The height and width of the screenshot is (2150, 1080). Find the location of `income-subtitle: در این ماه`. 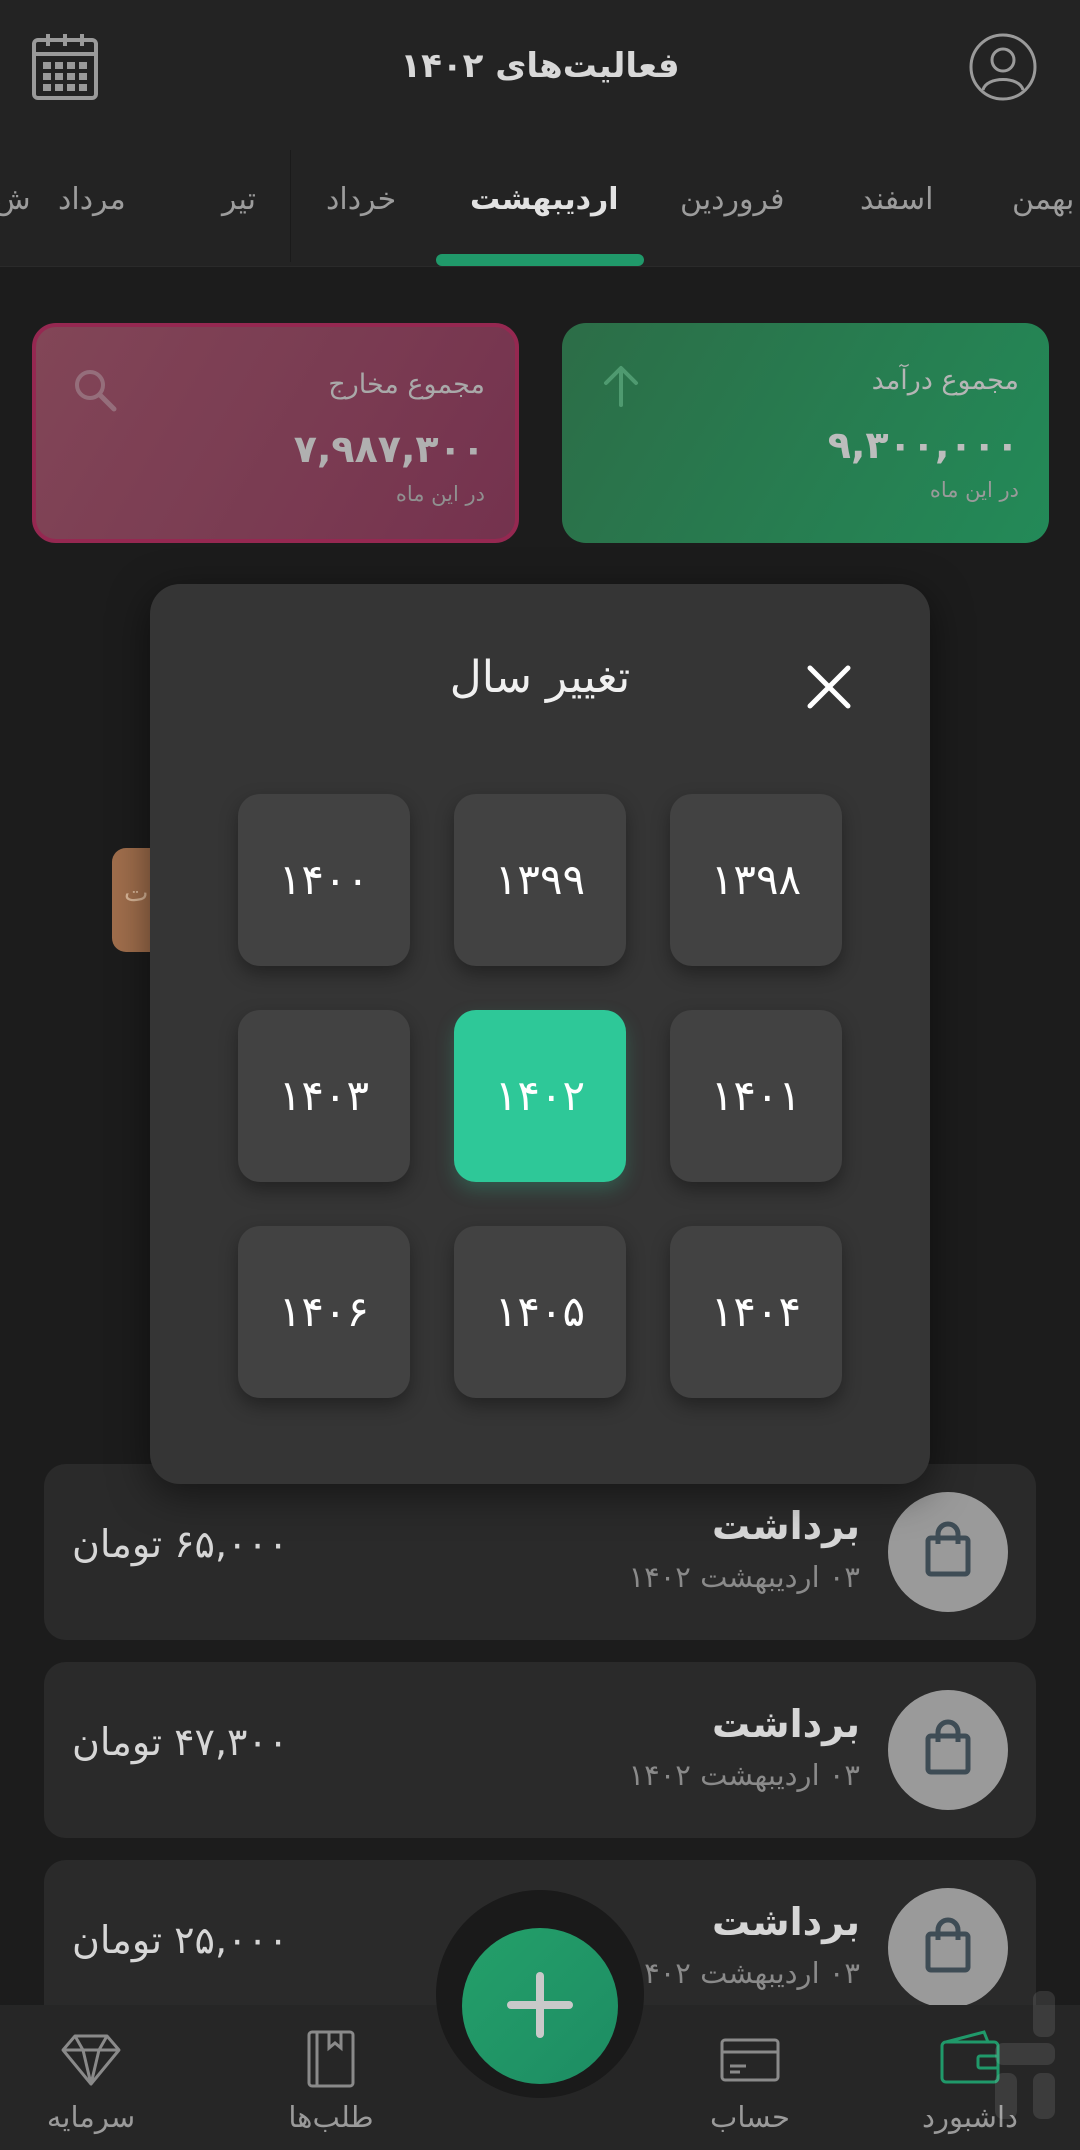

income-subtitle: در این ماه is located at coordinates (974, 490).